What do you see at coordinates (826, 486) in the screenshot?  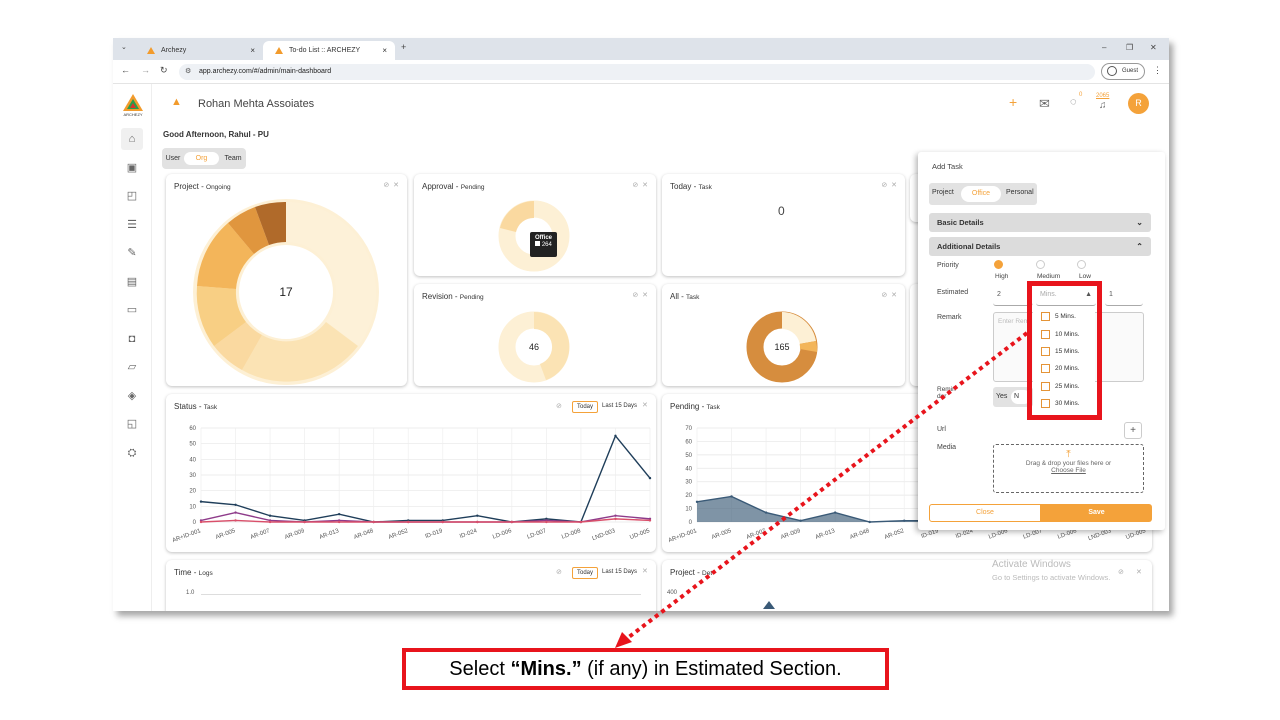 I see `annotation-dotted-line` at bounding box center [826, 486].